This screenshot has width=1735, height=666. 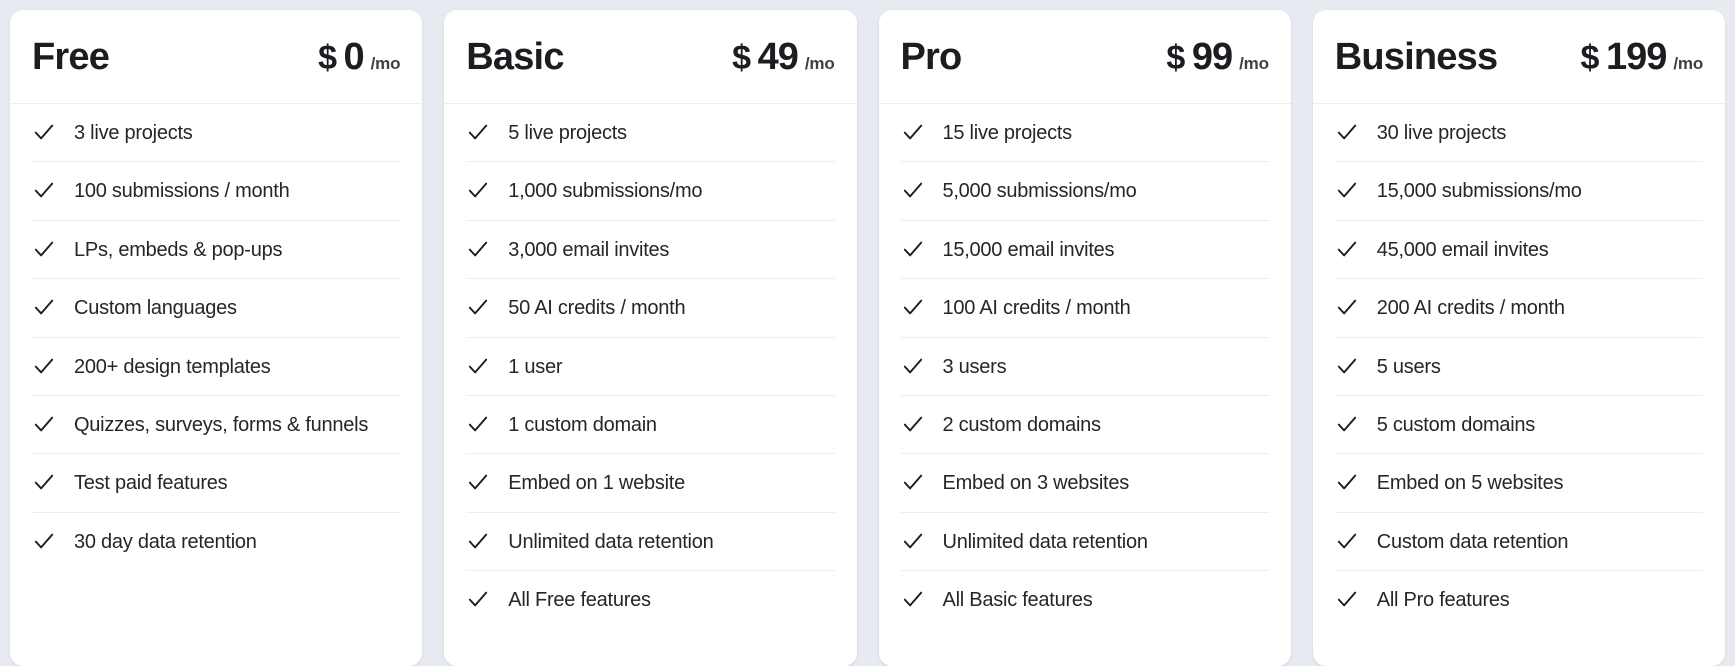 What do you see at coordinates (71, 57) in the screenshot?
I see `plan-name: Free` at bounding box center [71, 57].